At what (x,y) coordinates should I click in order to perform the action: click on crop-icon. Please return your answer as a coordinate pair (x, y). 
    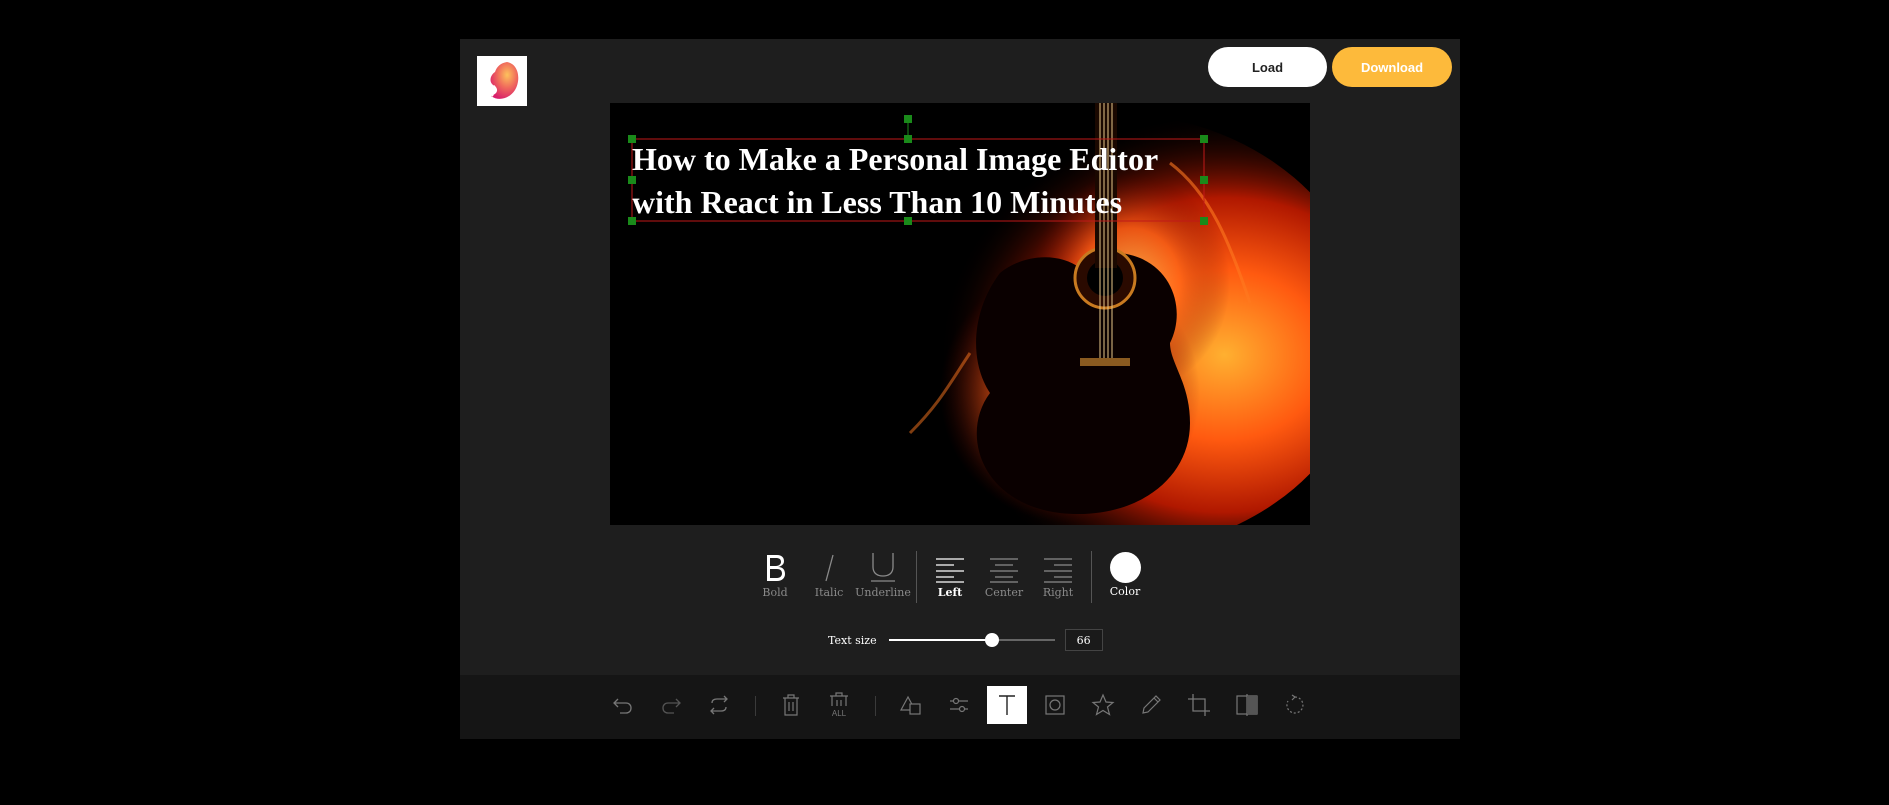
    Looking at the image, I should click on (1199, 705).